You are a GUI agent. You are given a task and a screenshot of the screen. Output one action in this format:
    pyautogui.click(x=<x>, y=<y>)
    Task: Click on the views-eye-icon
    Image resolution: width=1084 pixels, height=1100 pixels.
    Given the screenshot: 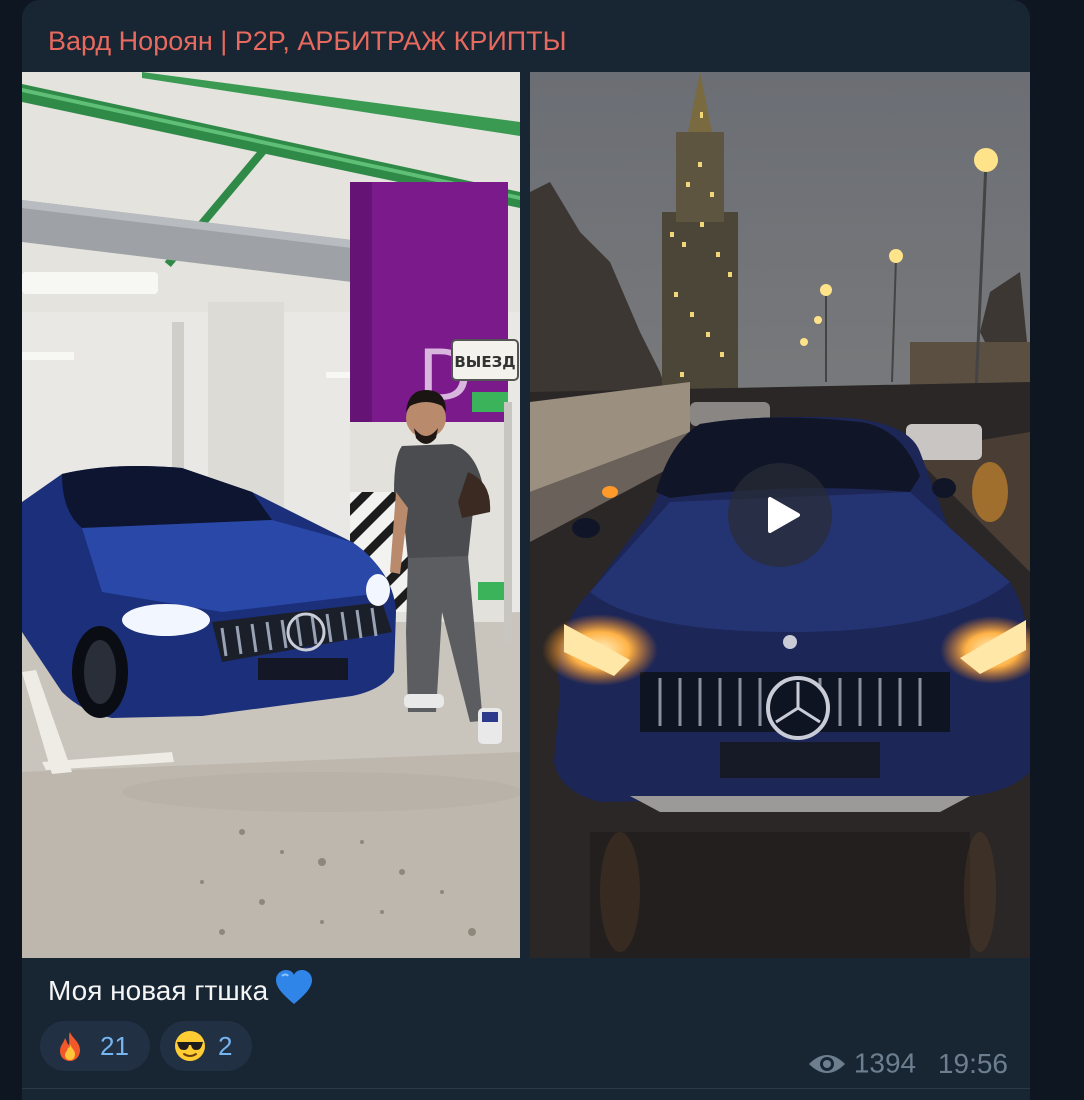 What is the action you would take?
    pyautogui.click(x=827, y=1063)
    